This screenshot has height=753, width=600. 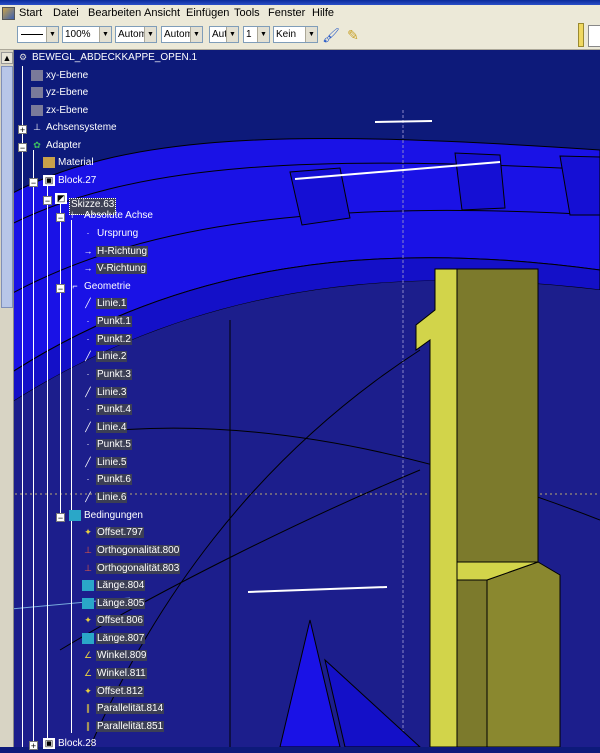 What do you see at coordinates (88, 585) in the screenshot?
I see `length-constraint-icon` at bounding box center [88, 585].